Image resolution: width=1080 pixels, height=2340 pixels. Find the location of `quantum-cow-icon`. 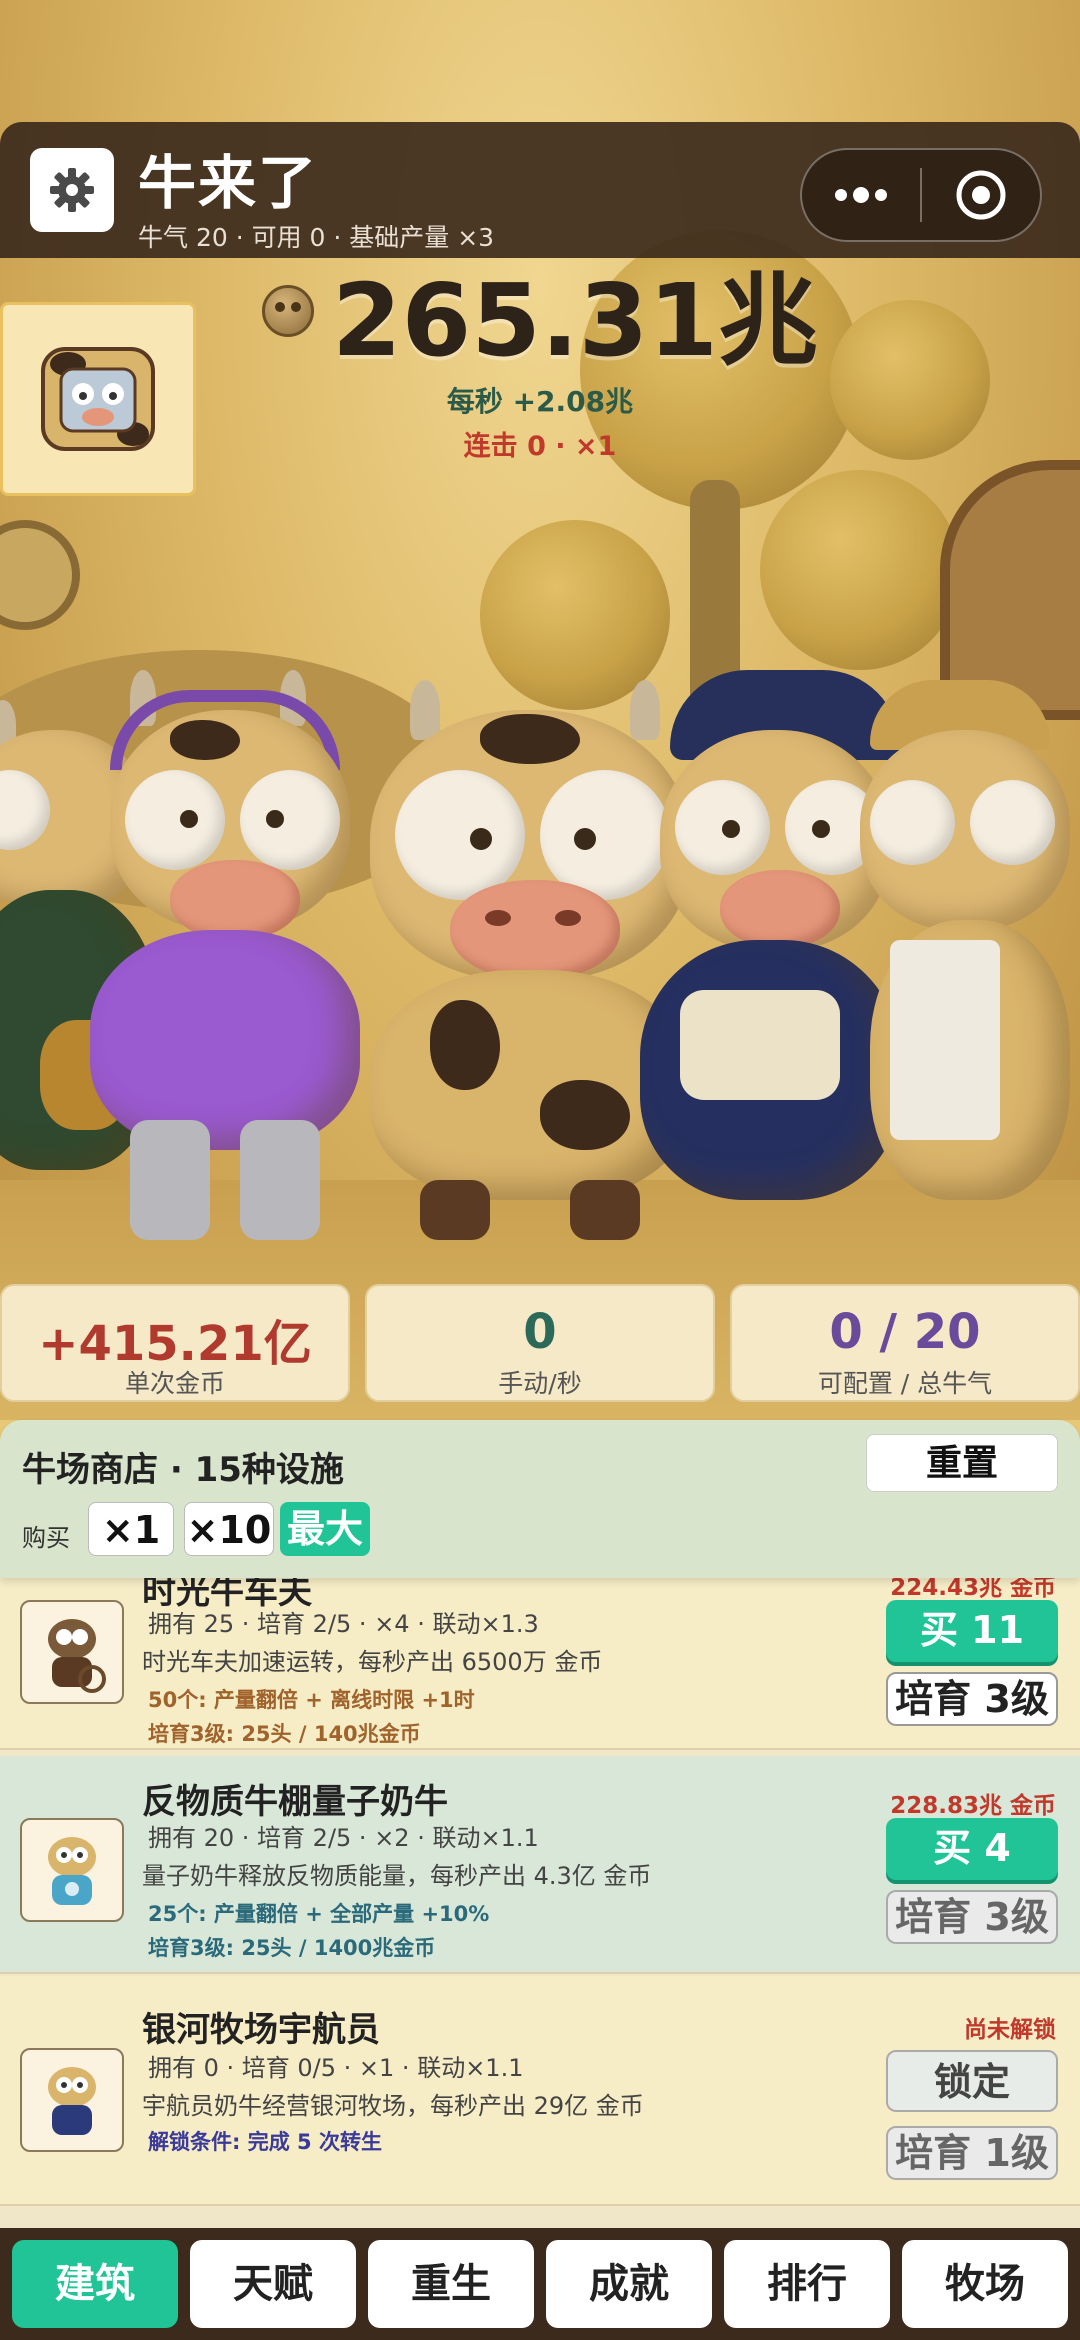

quantum-cow-icon is located at coordinates (72, 1871).